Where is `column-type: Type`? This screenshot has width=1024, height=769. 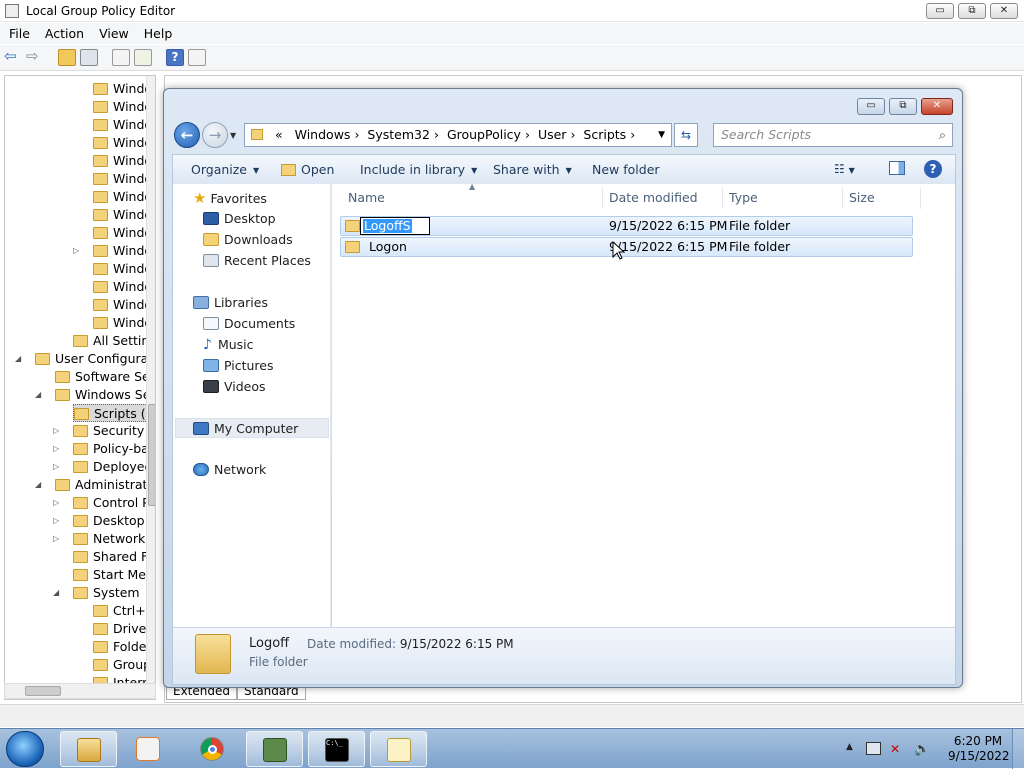 column-type: Type is located at coordinates (743, 198).